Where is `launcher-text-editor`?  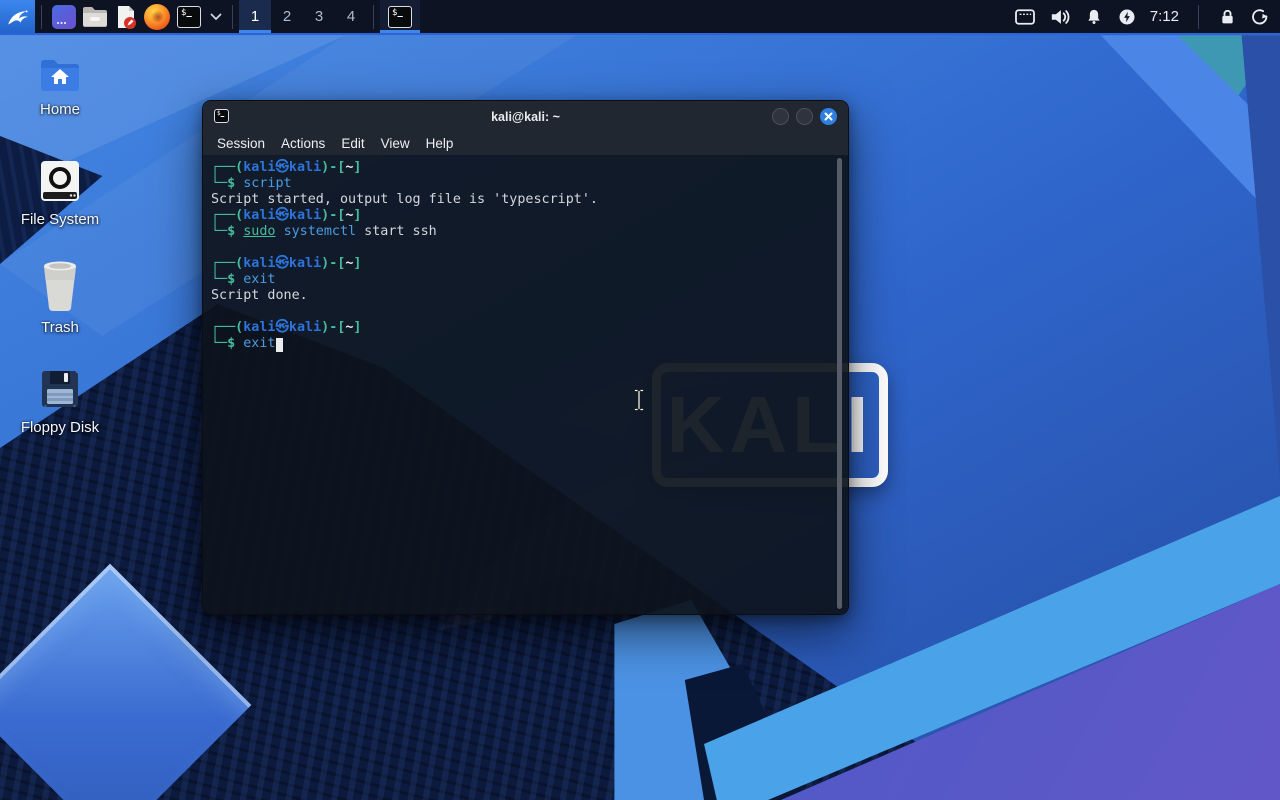
launcher-text-editor is located at coordinates (125, 16).